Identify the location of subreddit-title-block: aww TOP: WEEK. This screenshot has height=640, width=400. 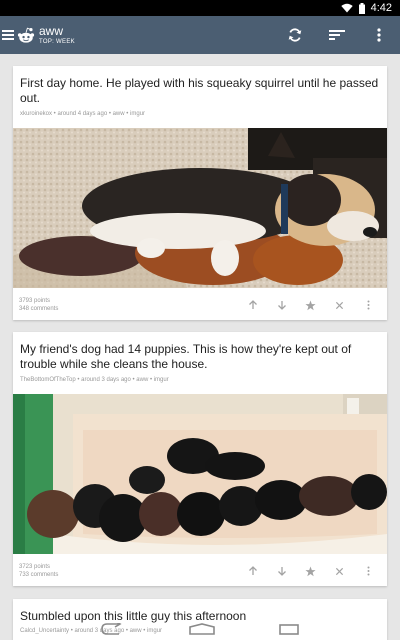
(57, 35).